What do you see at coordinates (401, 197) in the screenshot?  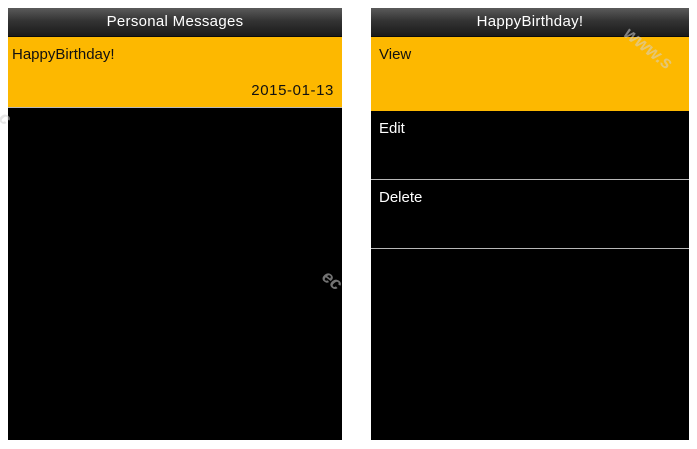 I see `delete-label: Delete` at bounding box center [401, 197].